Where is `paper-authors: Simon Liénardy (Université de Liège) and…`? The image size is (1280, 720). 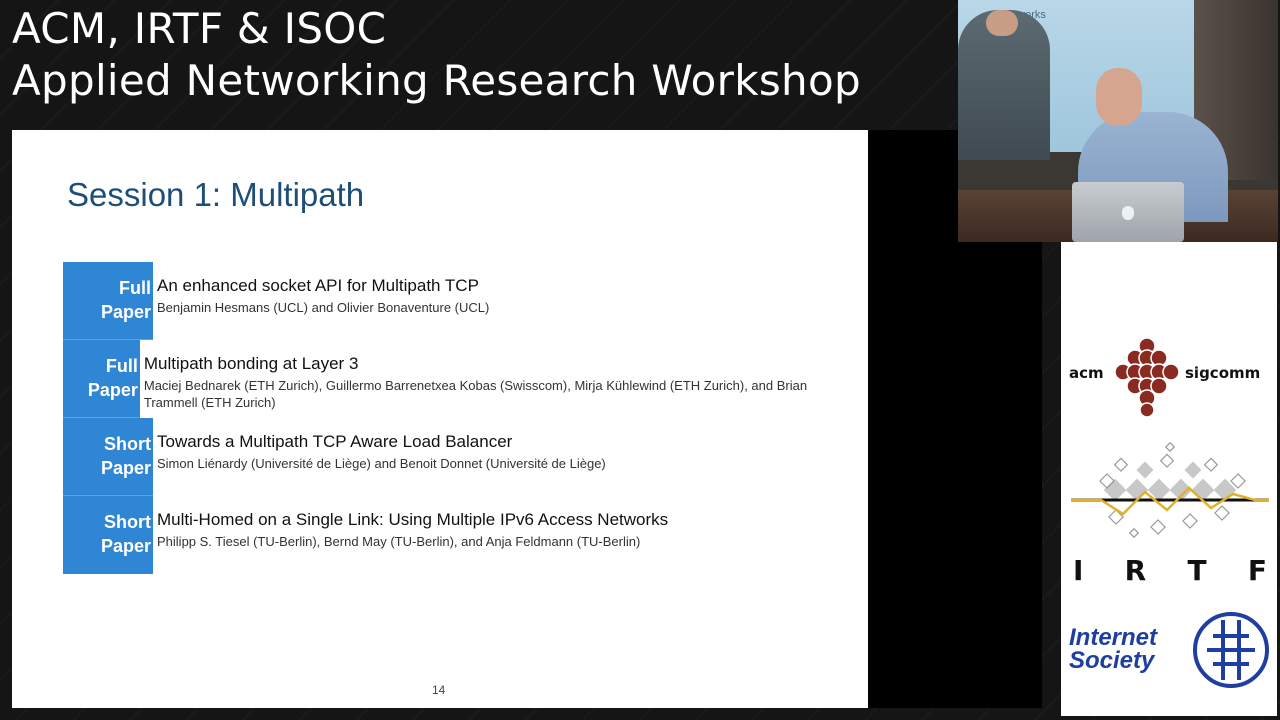
paper-authors: Simon Liénardy (Université de Liège) and… is located at coordinates (381, 463).